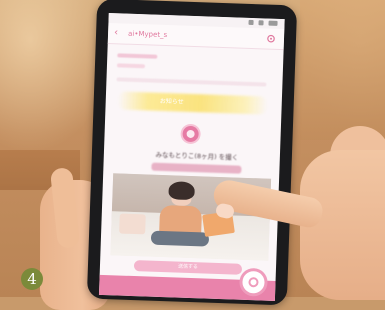 This screenshot has width=385, height=310. I want to click on pet-icon-glyph, so click(190, 134).